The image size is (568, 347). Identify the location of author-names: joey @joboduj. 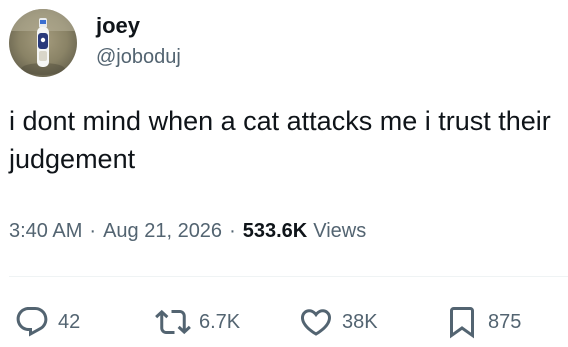
(138, 41).